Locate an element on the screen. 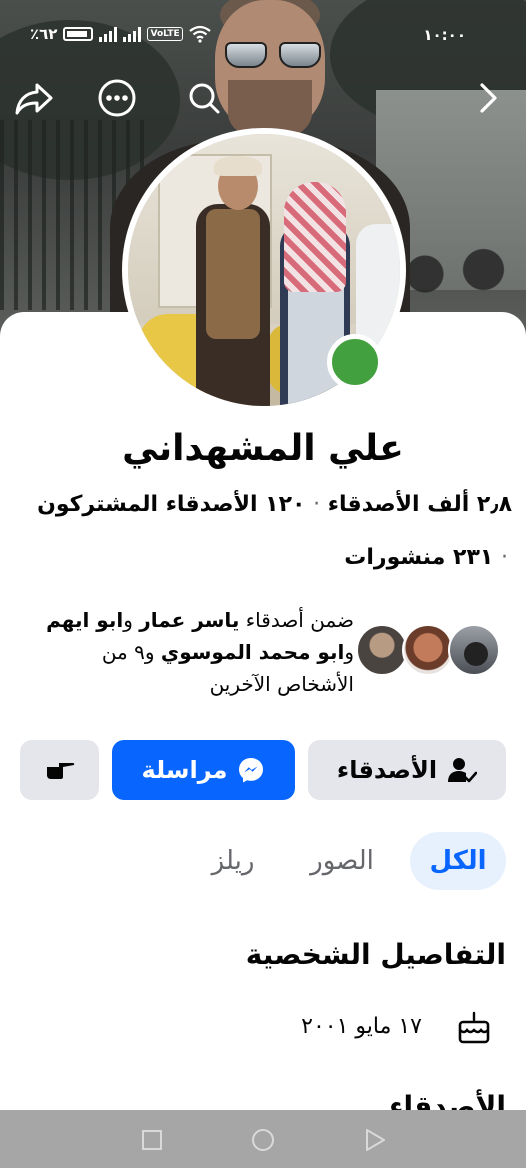 The height and width of the screenshot is (1168, 526). wifi-icon is located at coordinates (199, 34).